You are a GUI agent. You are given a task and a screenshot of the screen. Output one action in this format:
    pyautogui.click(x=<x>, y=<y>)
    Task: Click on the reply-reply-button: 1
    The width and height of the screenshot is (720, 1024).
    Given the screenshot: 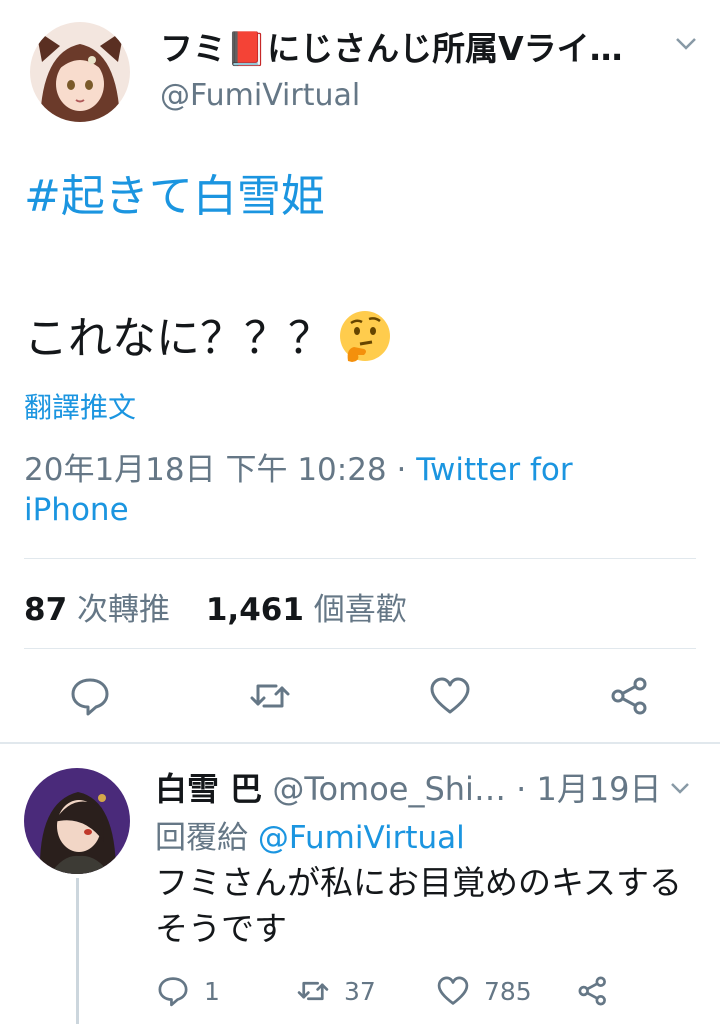 What is the action you would take?
    pyautogui.click(x=188, y=991)
    